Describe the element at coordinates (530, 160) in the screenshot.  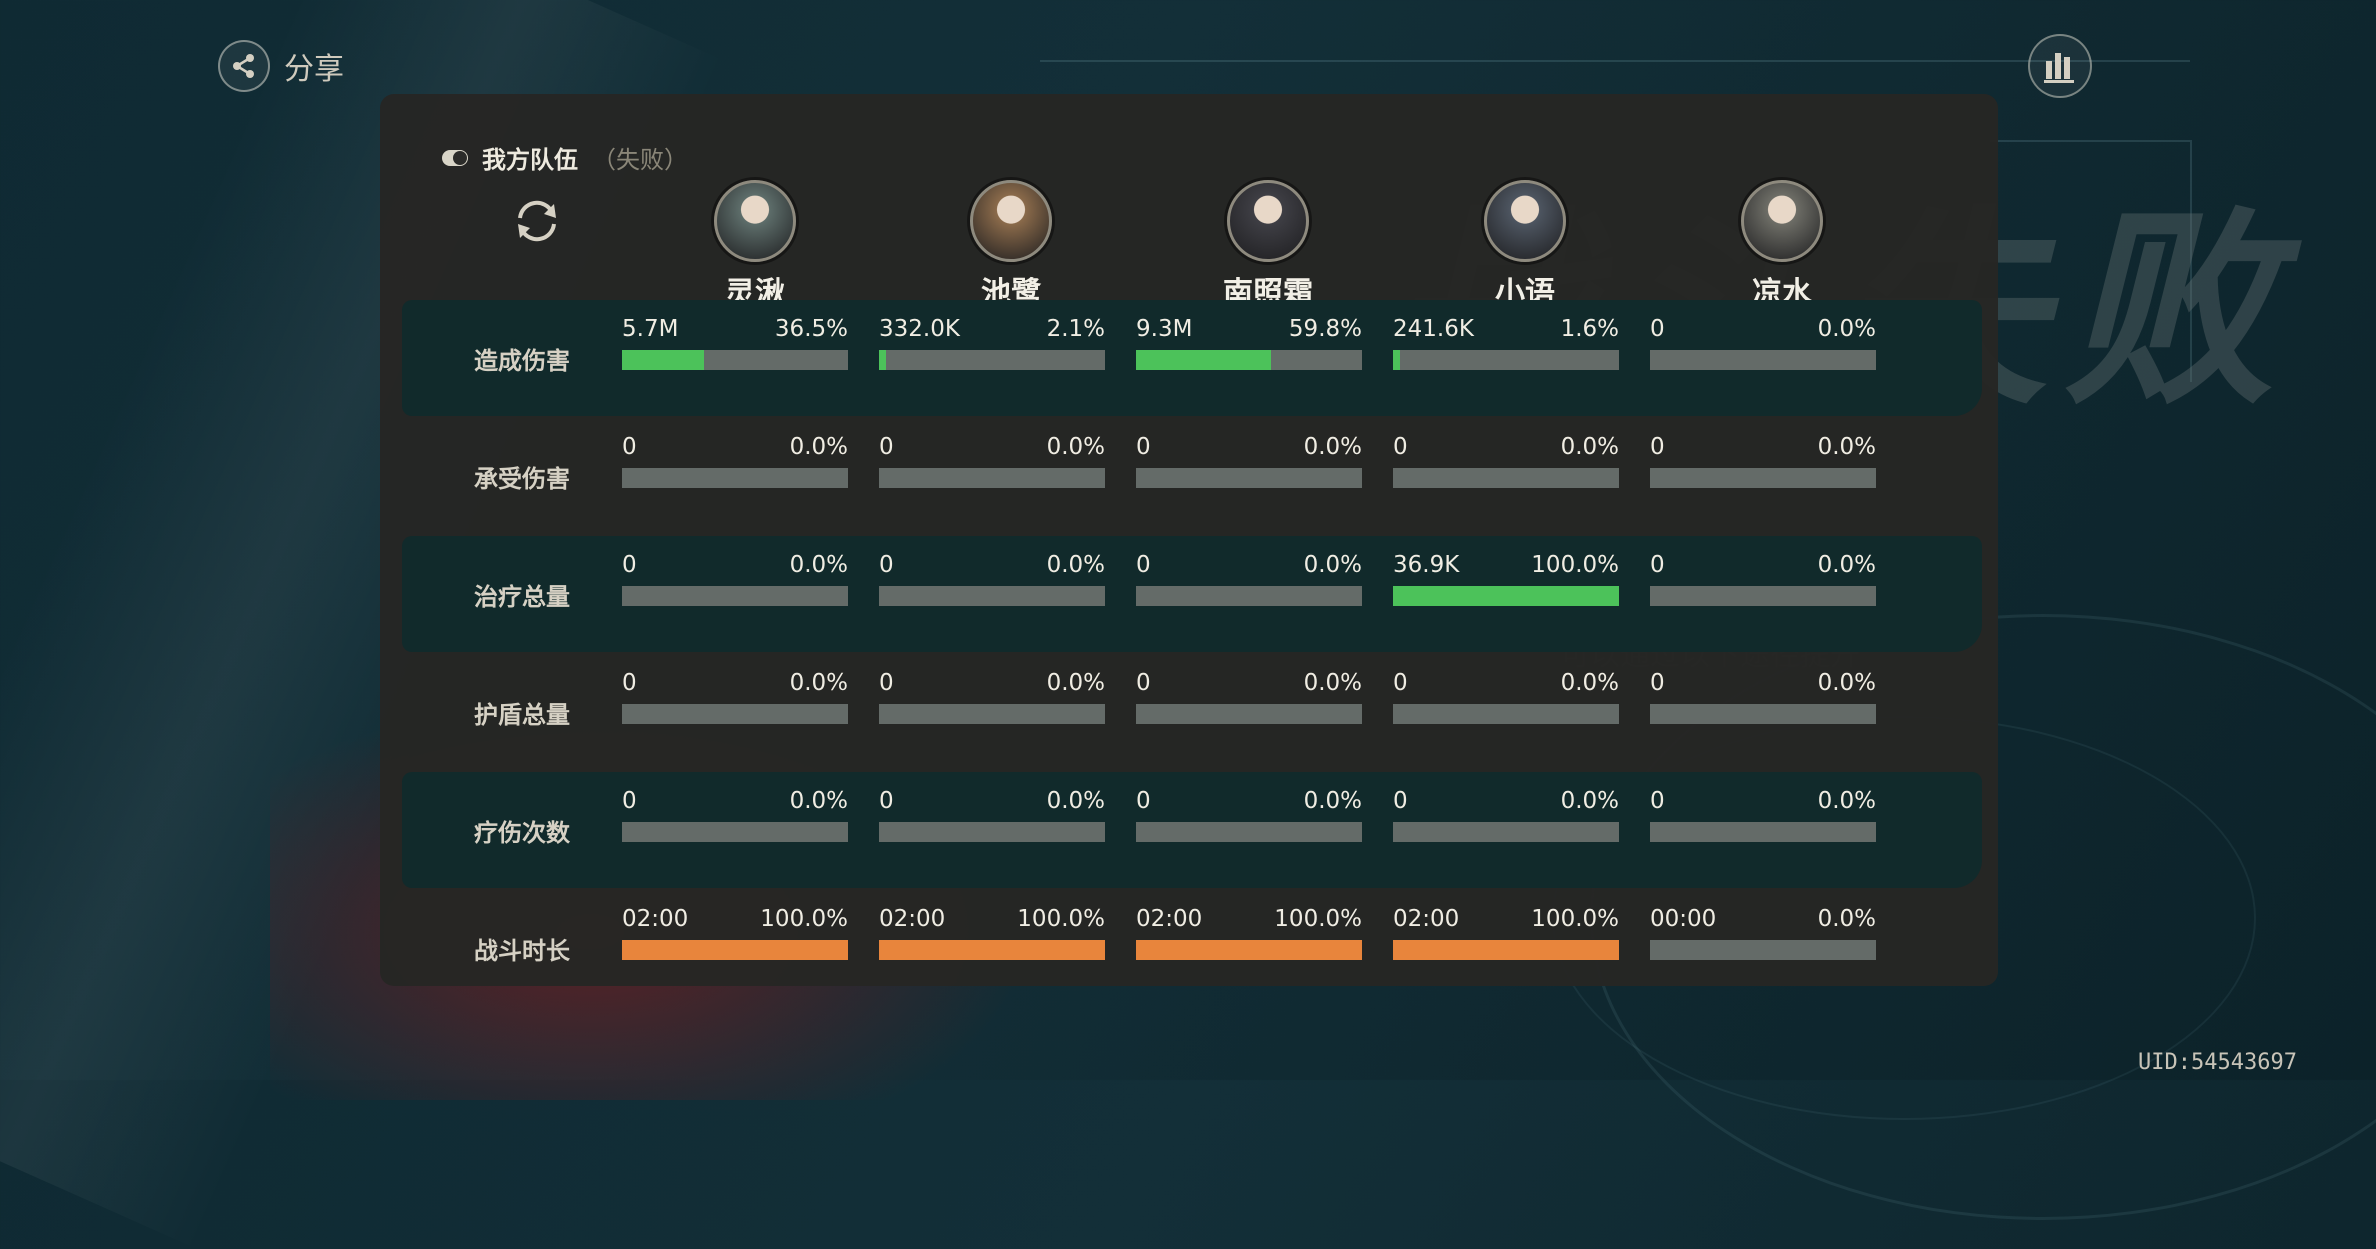
I see `team-label: 我方队伍` at that location.